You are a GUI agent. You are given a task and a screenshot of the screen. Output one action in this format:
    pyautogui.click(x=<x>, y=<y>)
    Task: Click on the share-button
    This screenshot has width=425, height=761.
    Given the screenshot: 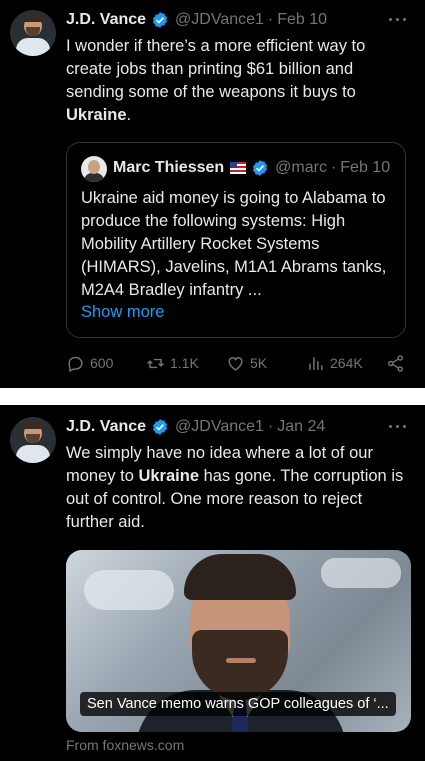 What is the action you would take?
    pyautogui.click(x=398, y=363)
    